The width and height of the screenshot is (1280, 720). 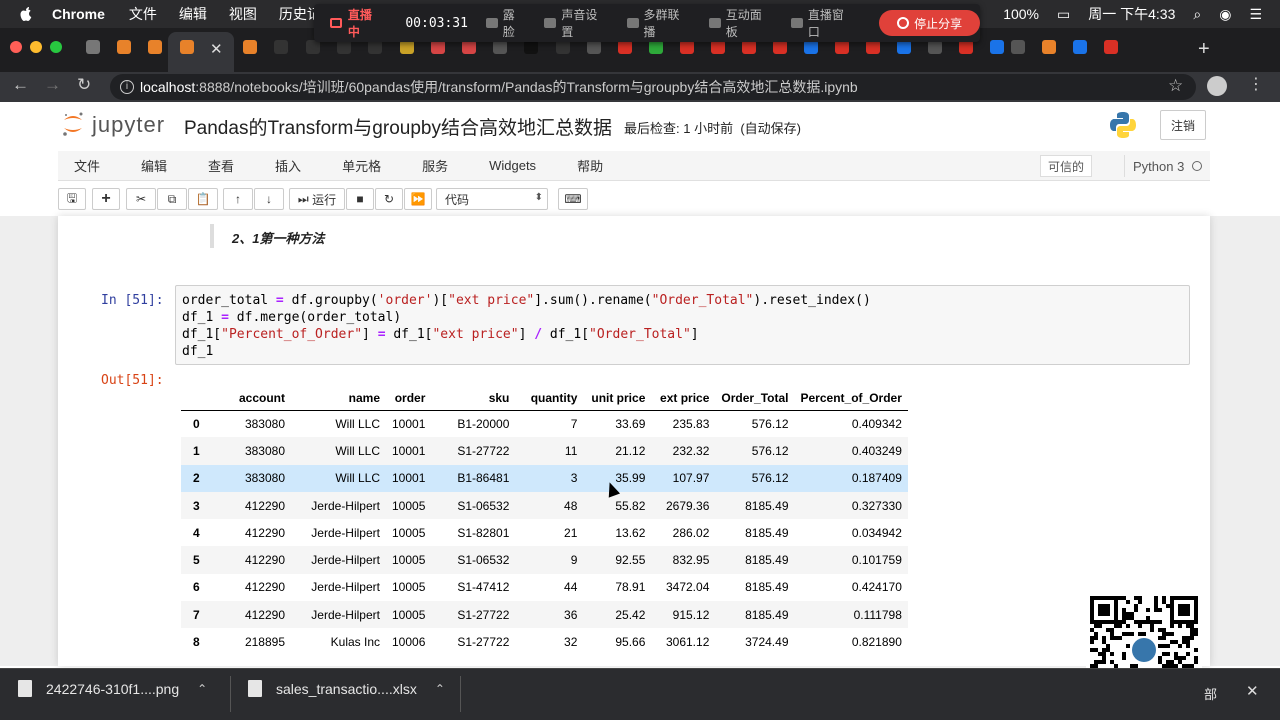 I want to click on download-item-png: 2422746-310f1....png ⌃, so click(x=112, y=688).